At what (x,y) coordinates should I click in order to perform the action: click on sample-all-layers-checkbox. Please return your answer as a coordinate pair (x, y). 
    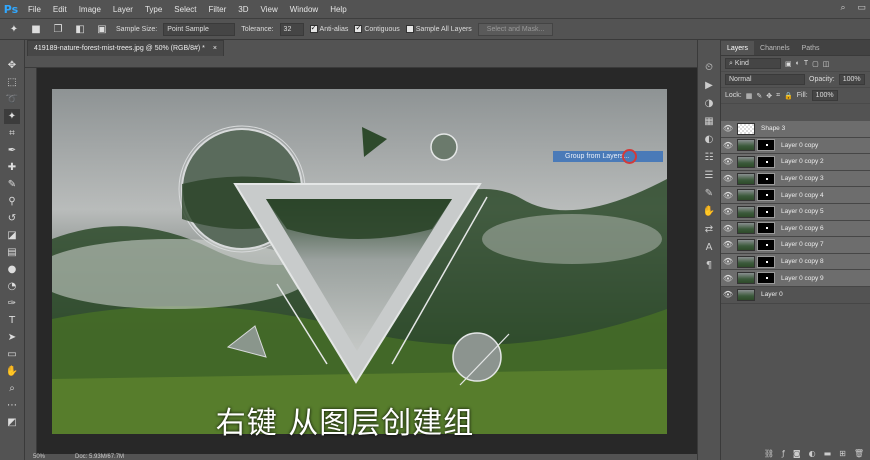
    Looking at the image, I should click on (409, 29).